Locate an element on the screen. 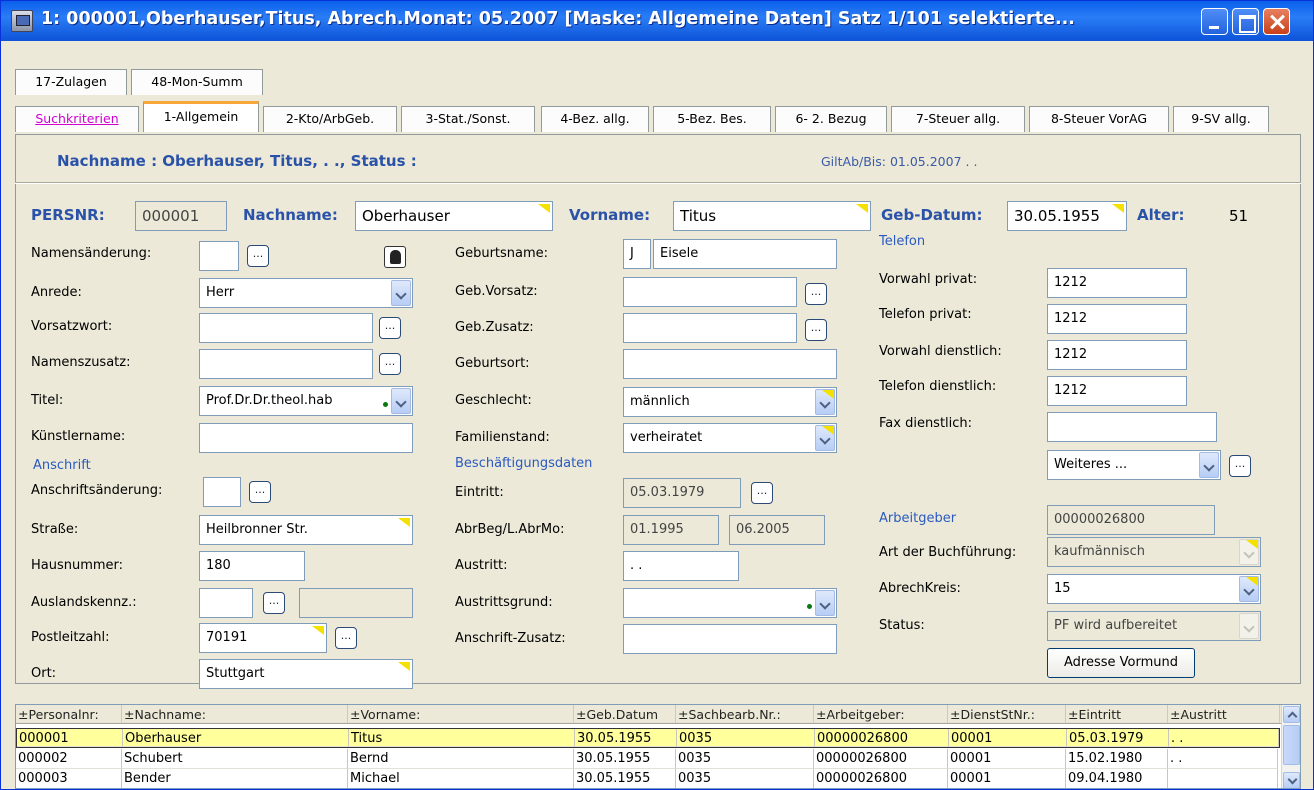 The height and width of the screenshot is (790, 1314). column-header: ±Arbeitgeber: is located at coordinates (881, 714).